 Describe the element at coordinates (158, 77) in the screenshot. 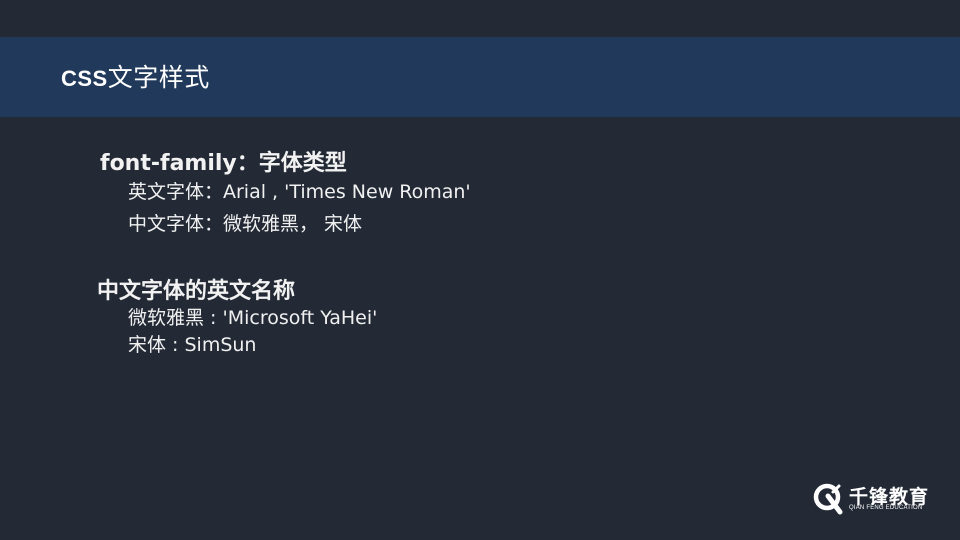

I see `slide-title-cjk: 文字样式` at that location.